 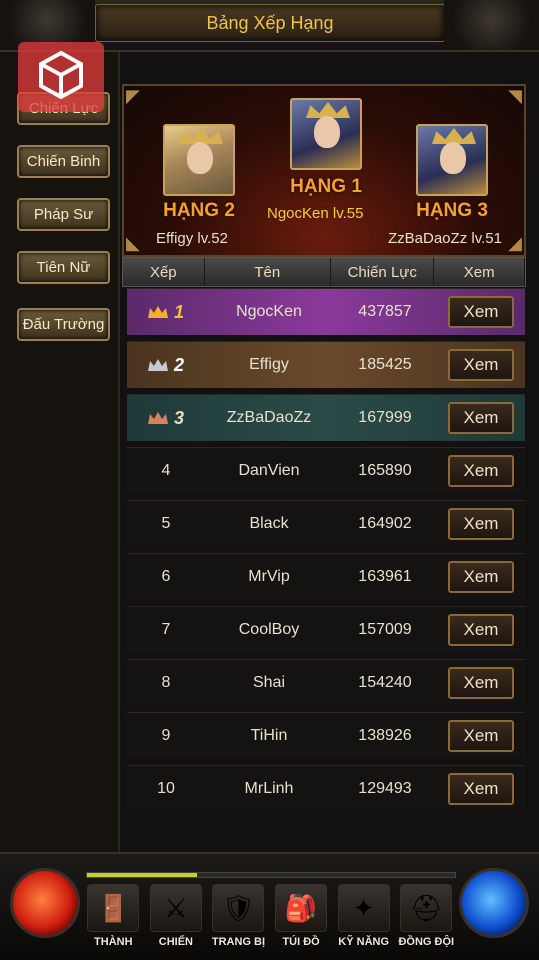 I want to click on xp-bar, so click(x=271, y=875).